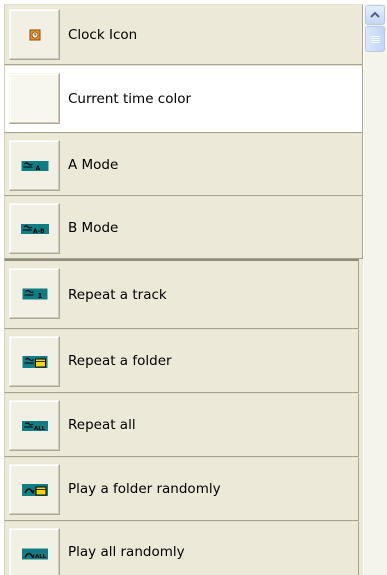  I want to click on random-folder-button, so click(34, 489).